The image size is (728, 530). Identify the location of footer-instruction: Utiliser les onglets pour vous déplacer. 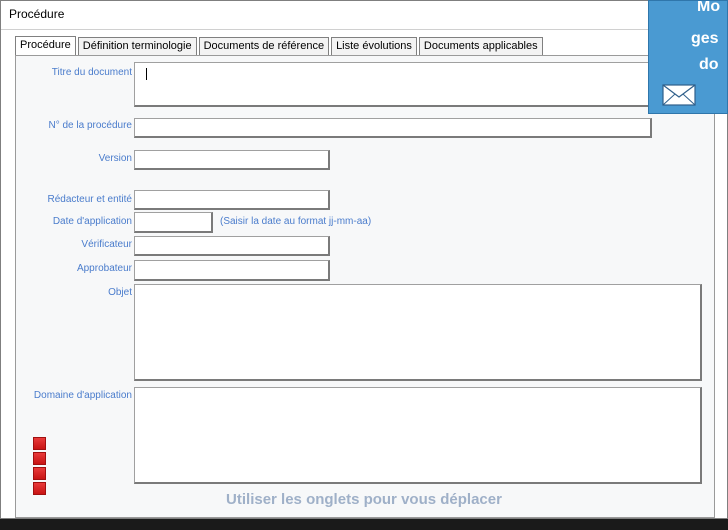
(364, 499).